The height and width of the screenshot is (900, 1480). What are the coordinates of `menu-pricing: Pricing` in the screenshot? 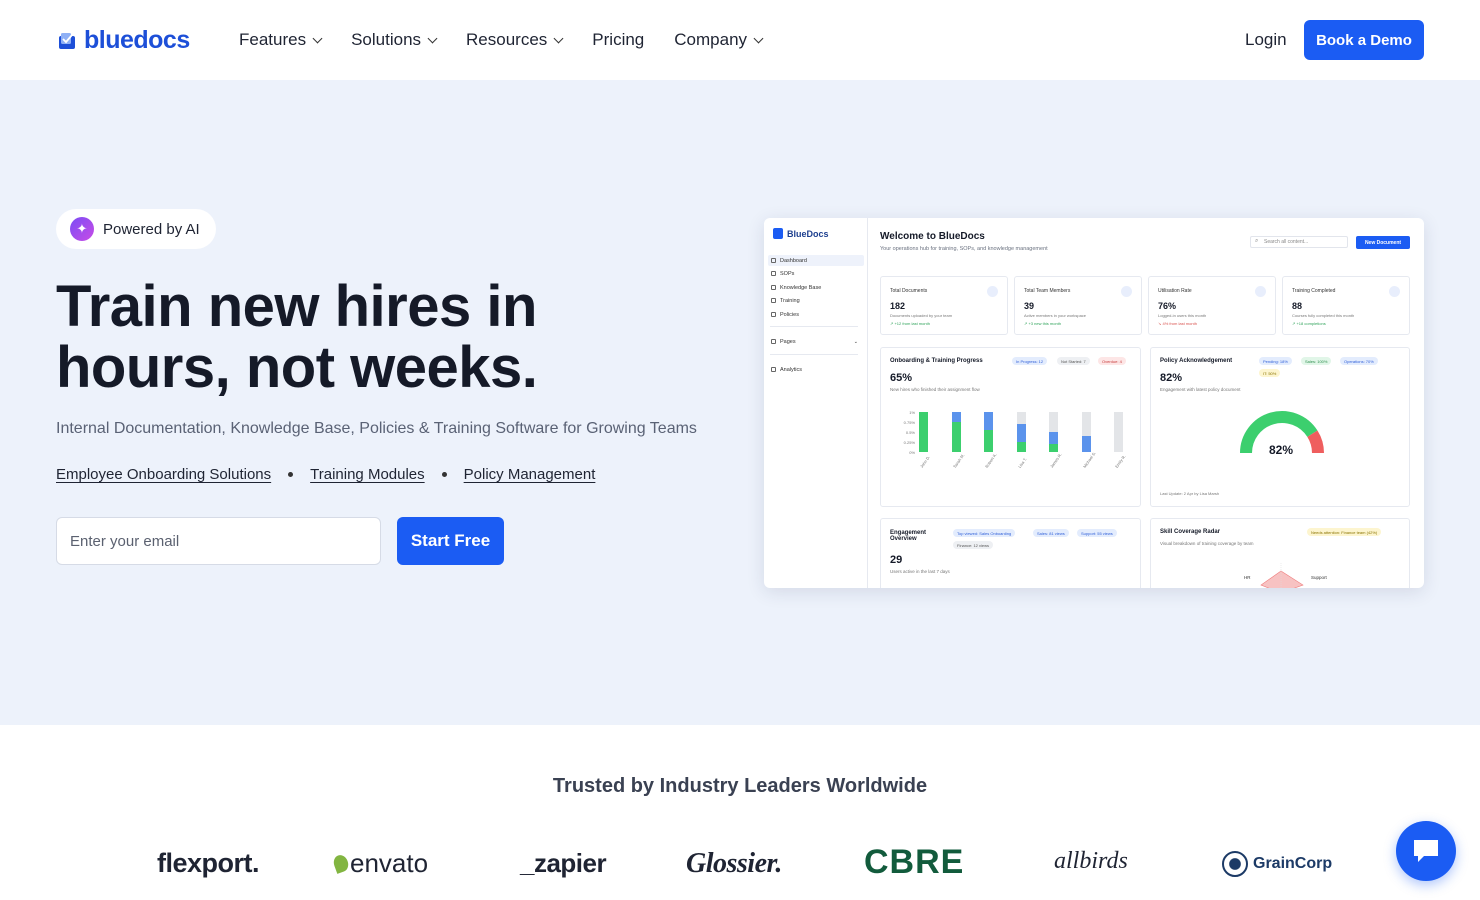 It's located at (618, 40).